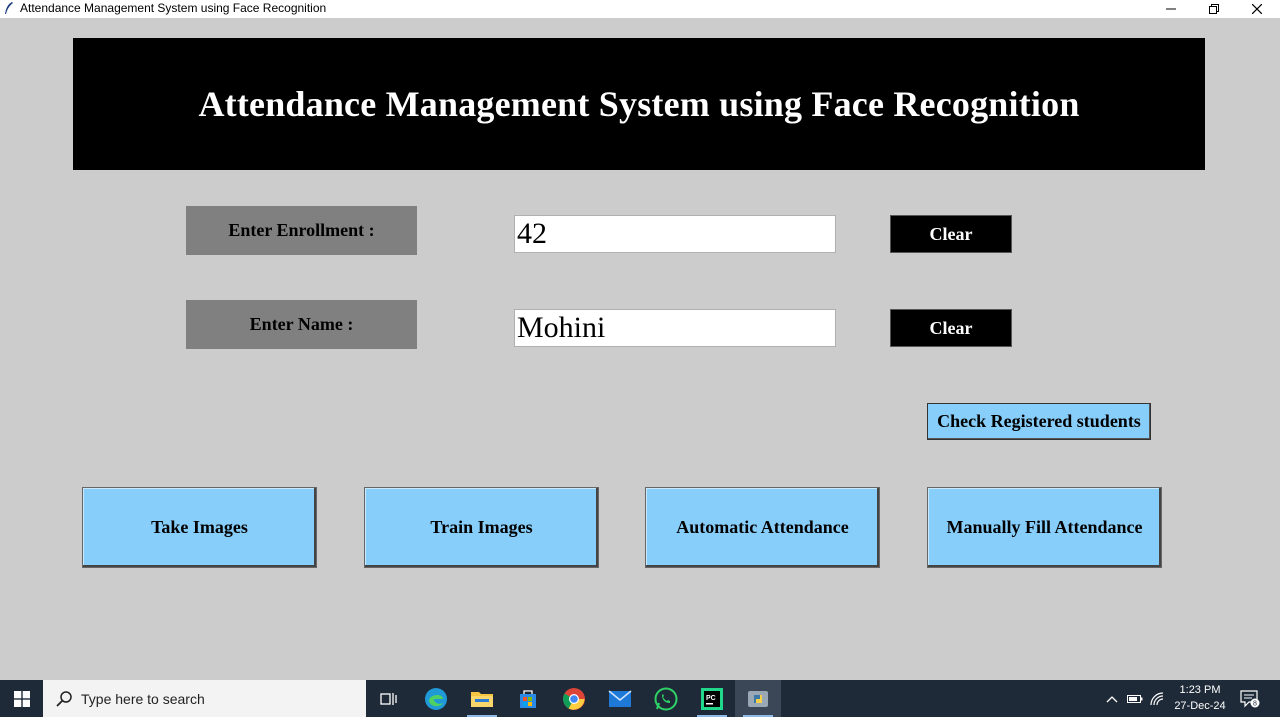 This screenshot has height=717, width=1280. I want to click on check-registered-students-button: Check Registered students, so click(1039, 421).